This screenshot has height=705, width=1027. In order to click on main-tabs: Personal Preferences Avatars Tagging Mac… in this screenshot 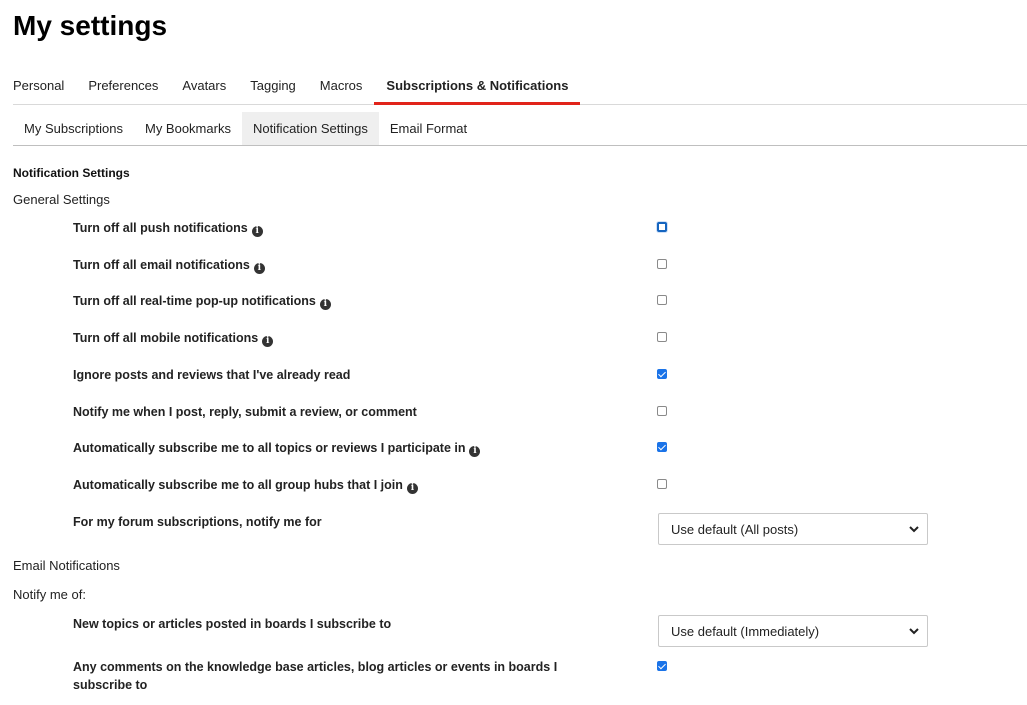, I will do `click(520, 87)`.